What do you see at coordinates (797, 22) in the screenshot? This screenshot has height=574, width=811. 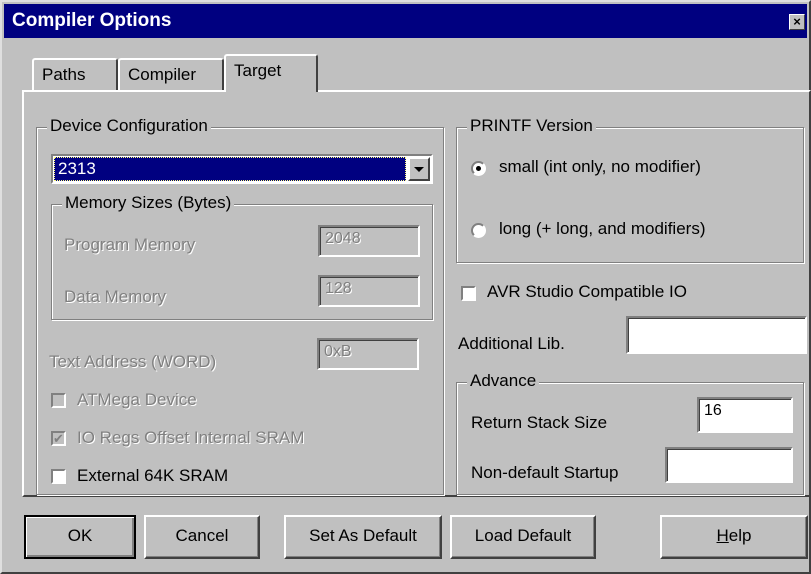 I see `close-icon: ×` at bounding box center [797, 22].